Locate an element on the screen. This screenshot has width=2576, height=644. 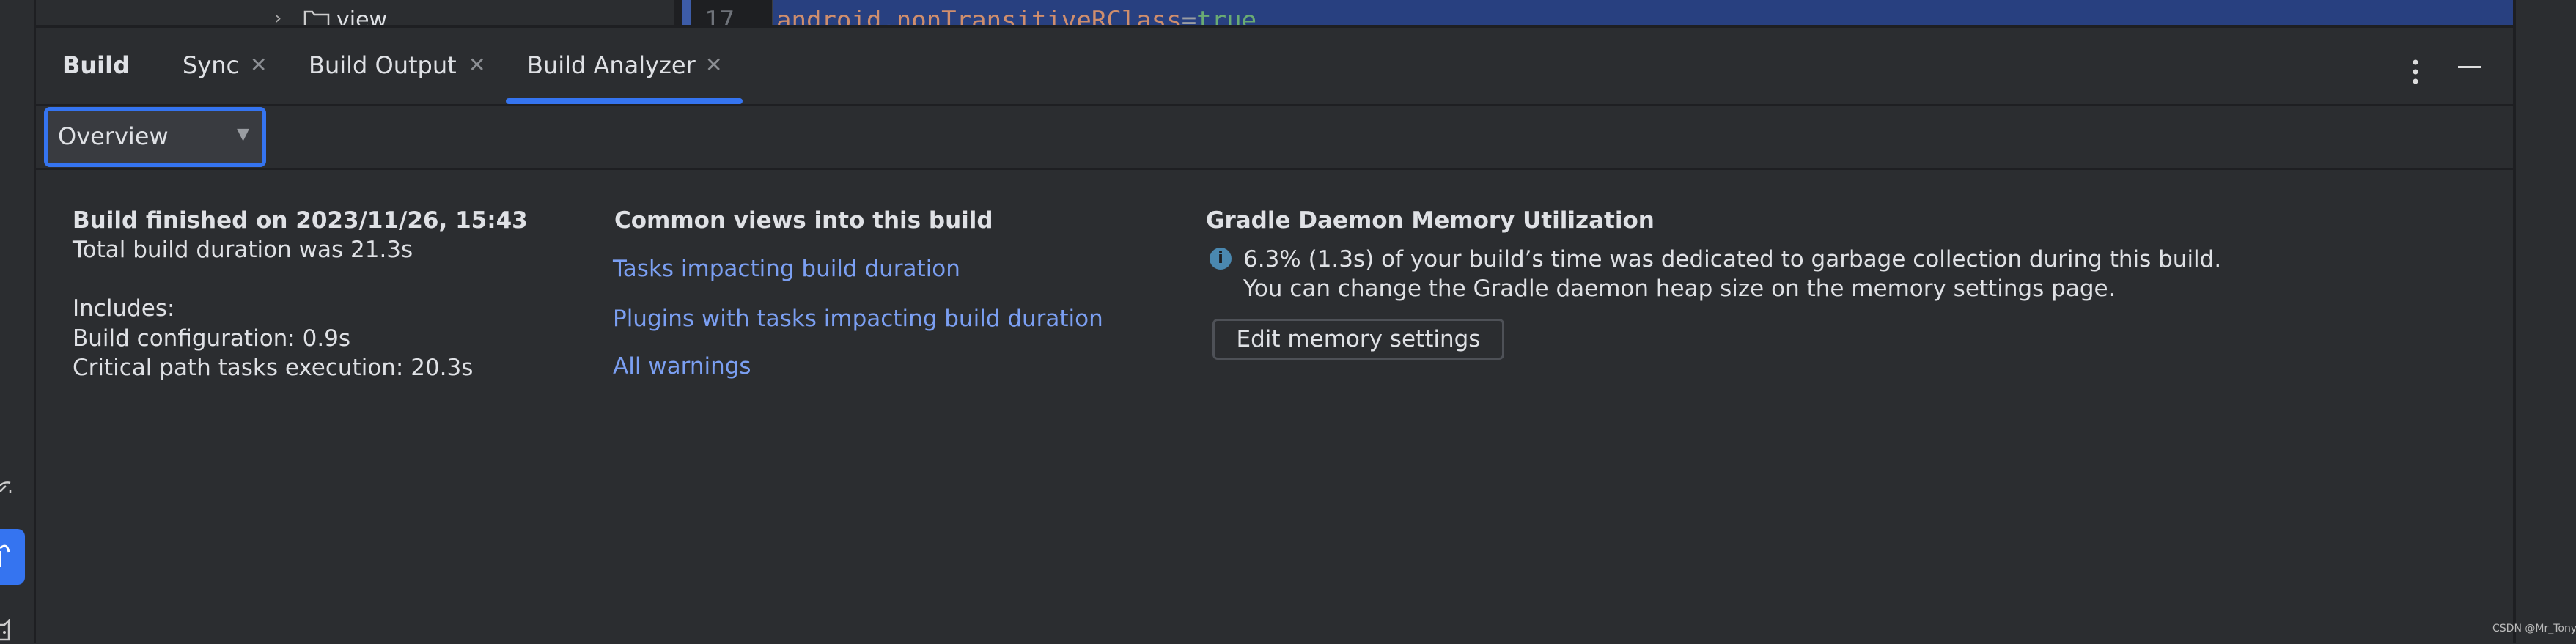
gutter-change-marker is located at coordinates (686, 12).